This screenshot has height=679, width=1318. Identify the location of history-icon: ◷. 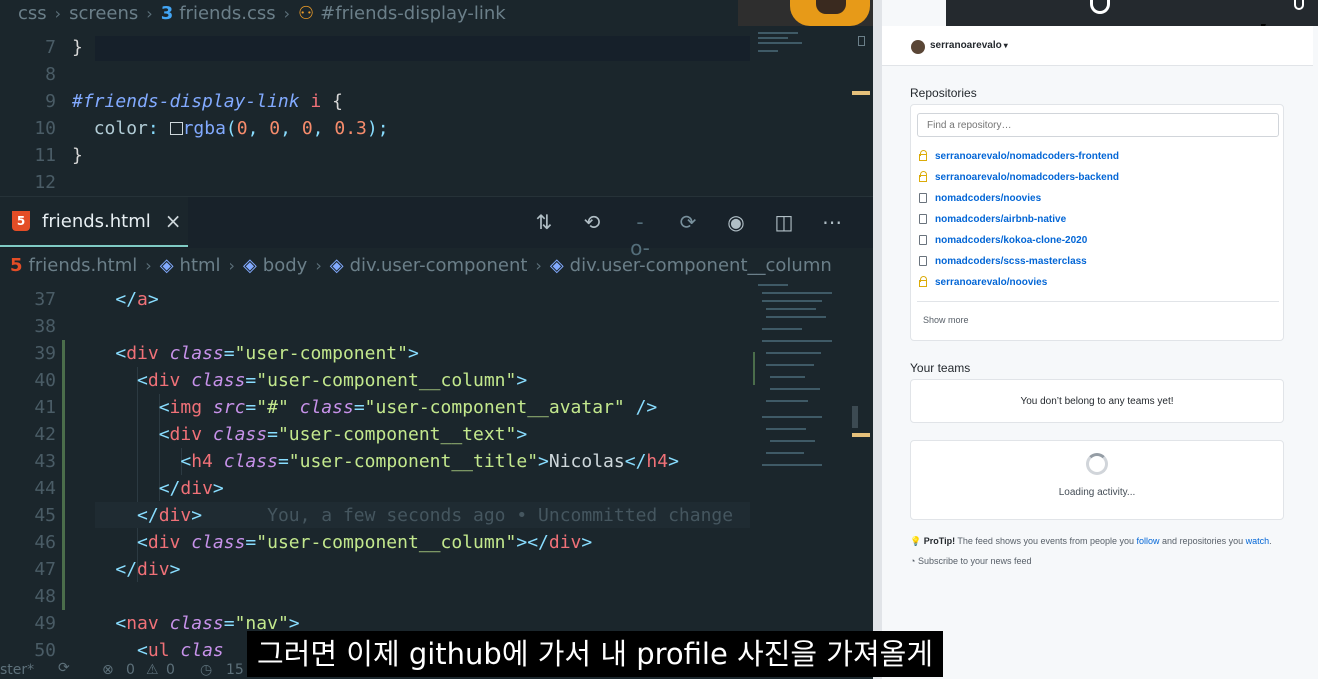
(206, 670).